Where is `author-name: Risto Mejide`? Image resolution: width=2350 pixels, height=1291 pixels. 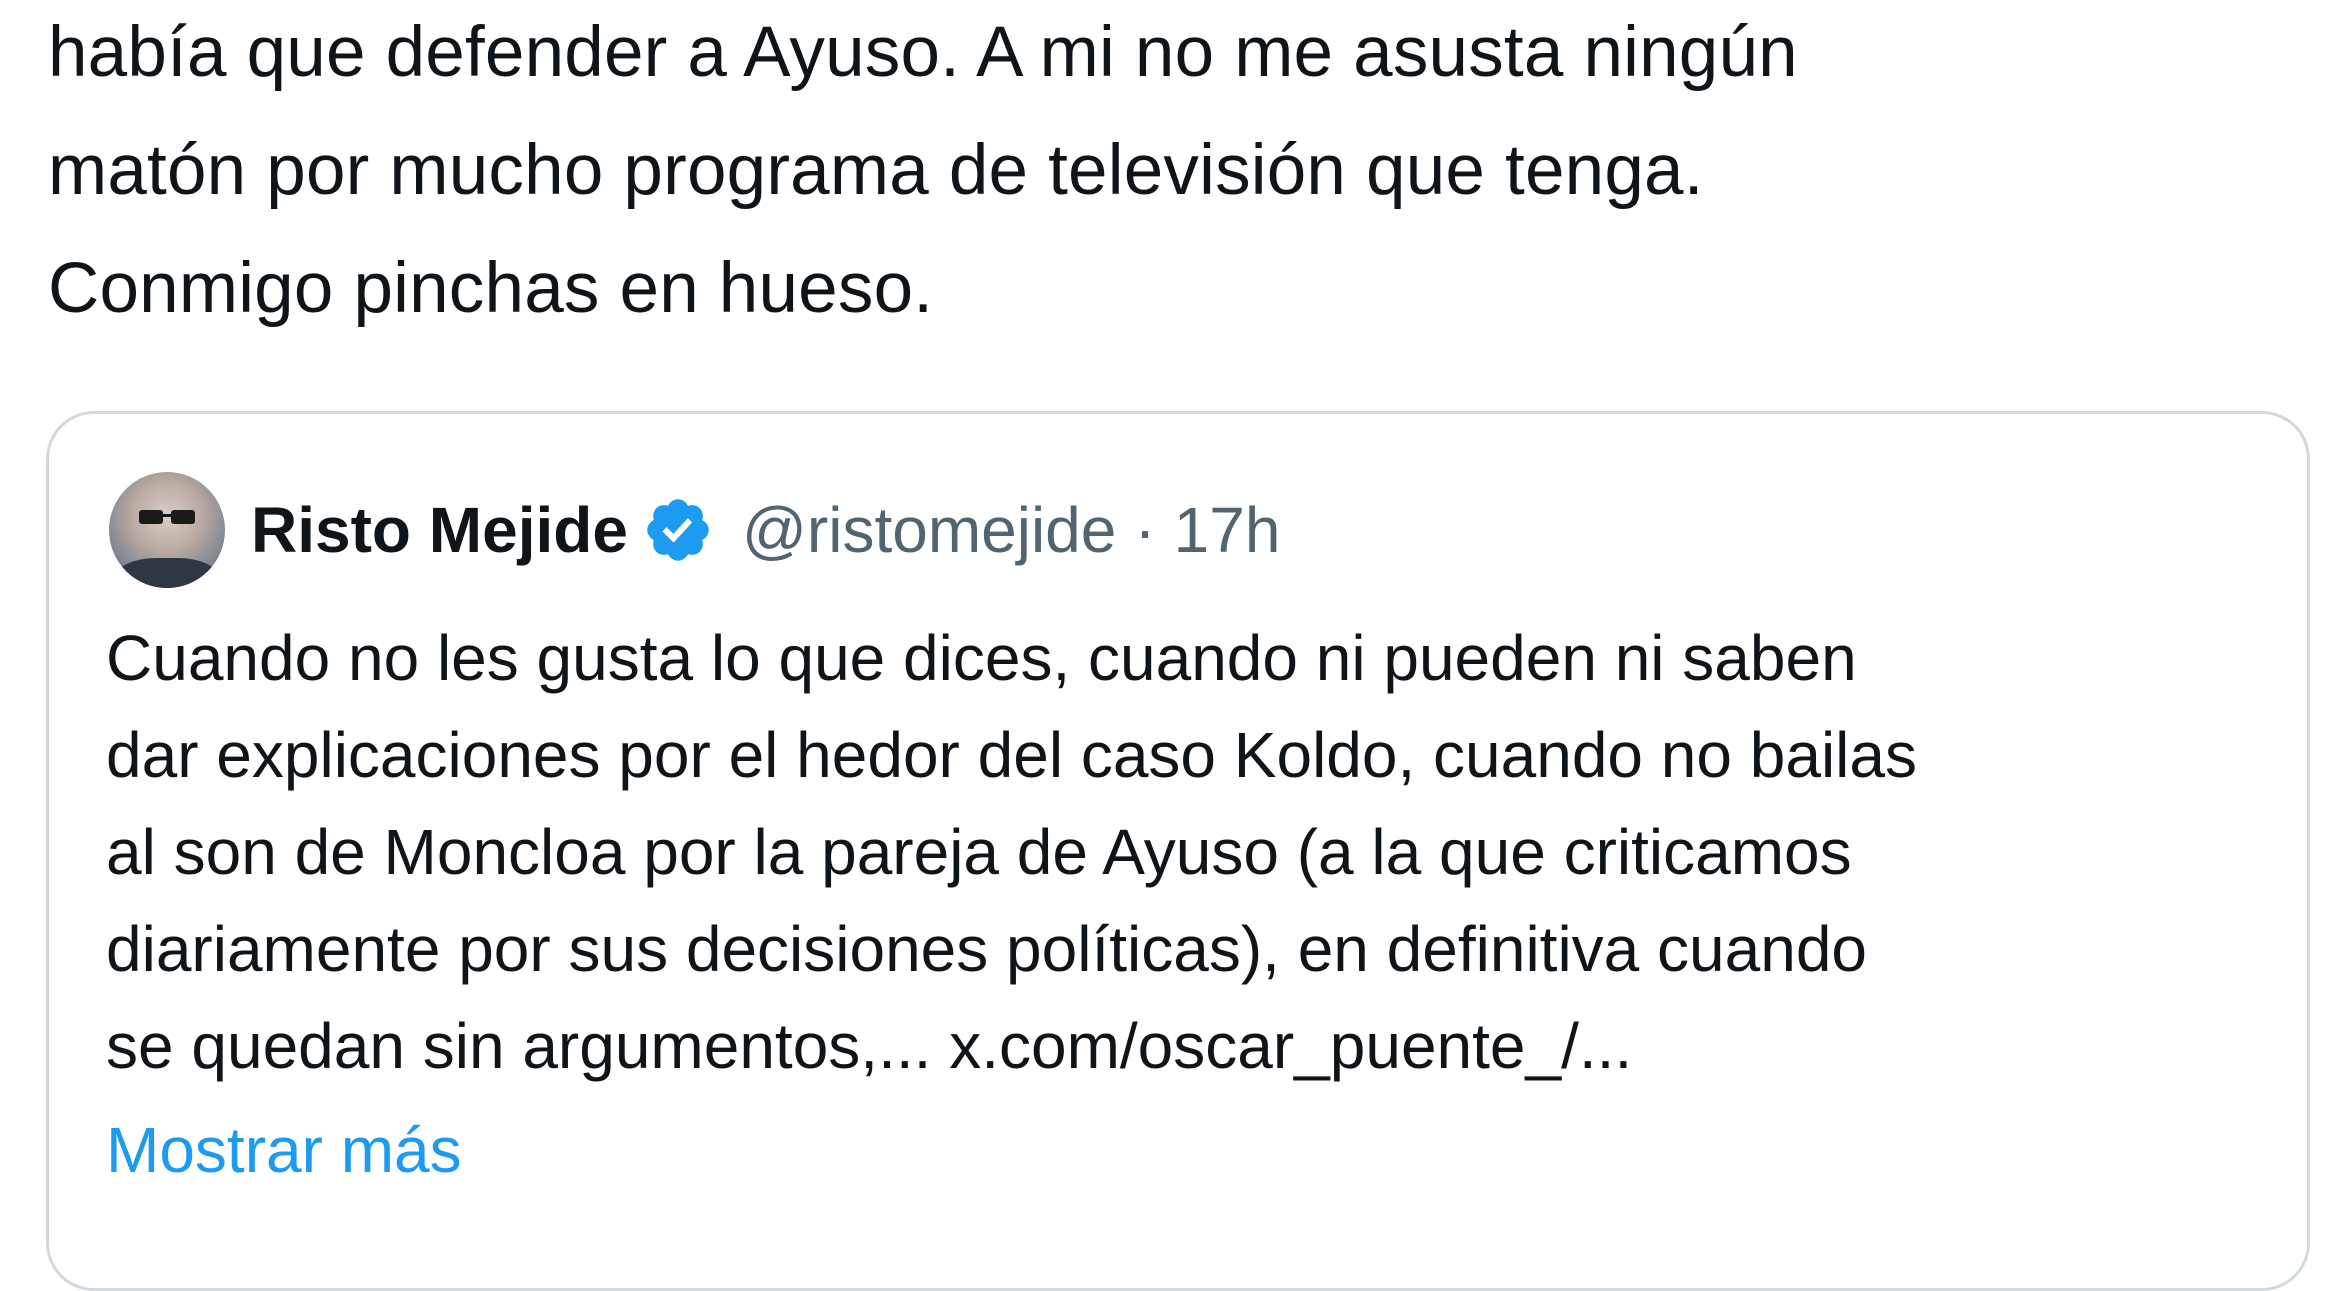 author-name: Risto Mejide is located at coordinates (439, 530).